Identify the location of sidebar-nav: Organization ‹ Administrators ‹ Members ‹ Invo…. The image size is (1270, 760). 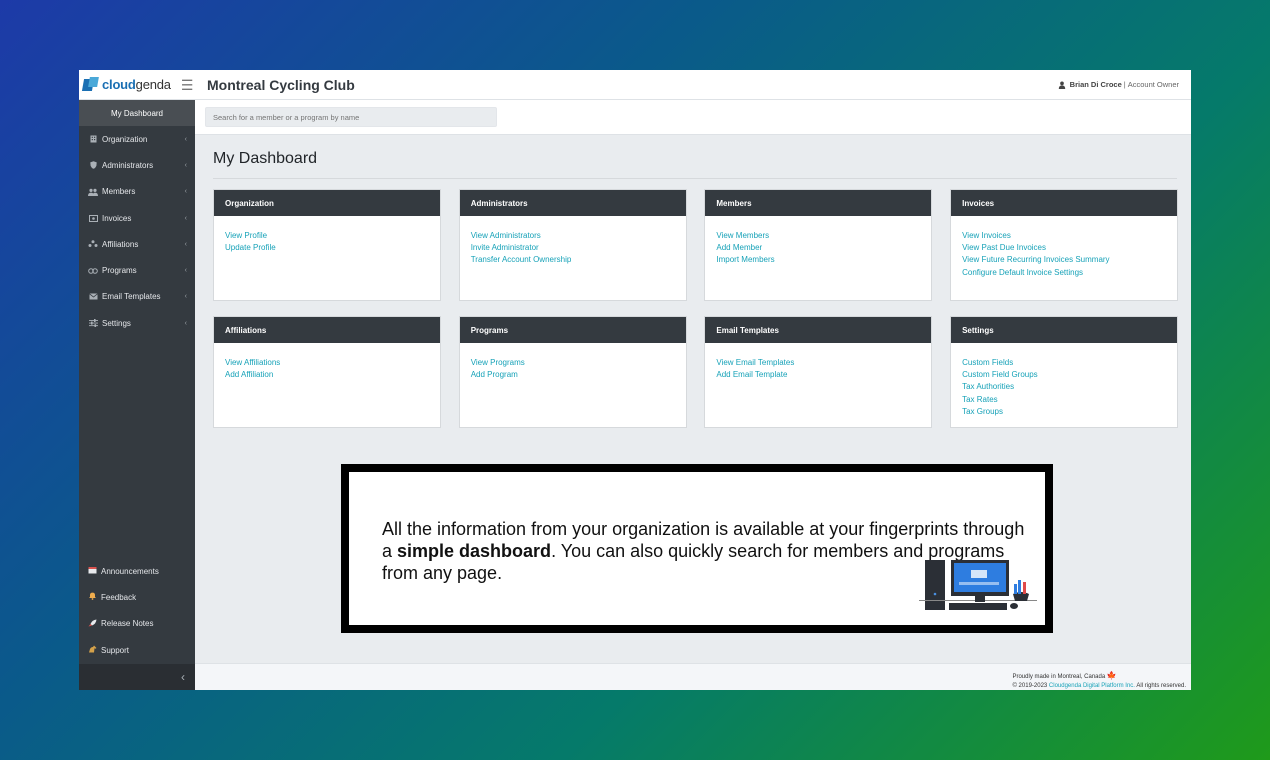
(137, 231).